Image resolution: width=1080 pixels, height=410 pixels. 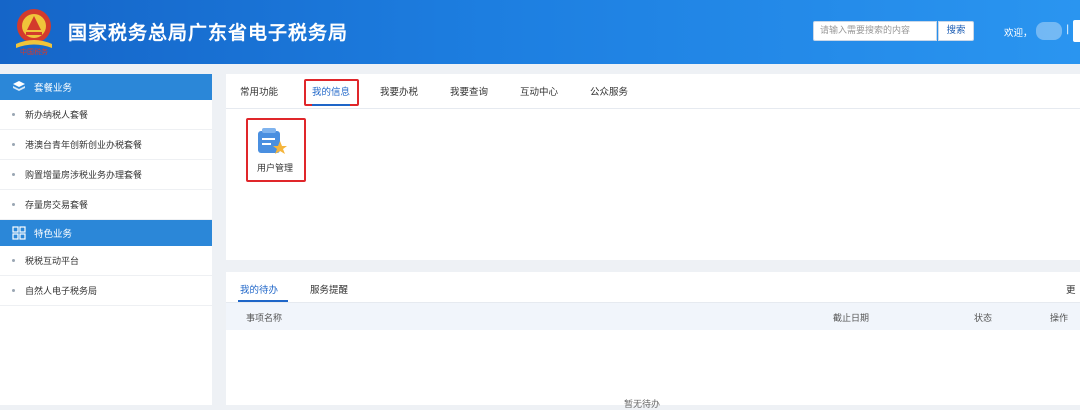 What do you see at coordinates (106, 291) in the screenshot?
I see `sidebar-item-natural-person: 自然人电子税务局` at bounding box center [106, 291].